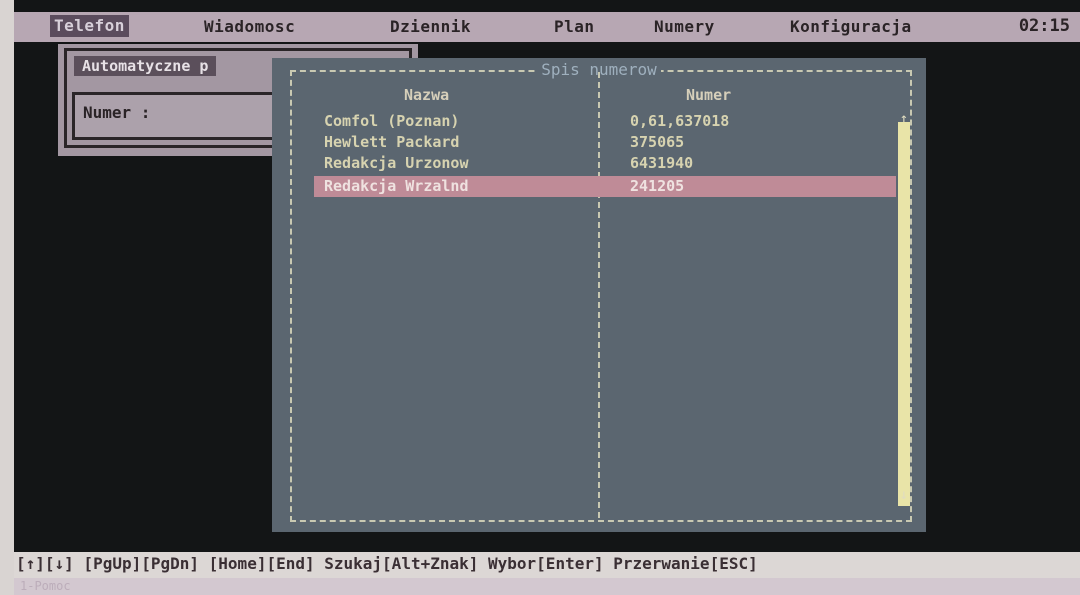  What do you see at coordinates (396, 186) in the screenshot?
I see `row-name: Redakcja Wrzalnd` at bounding box center [396, 186].